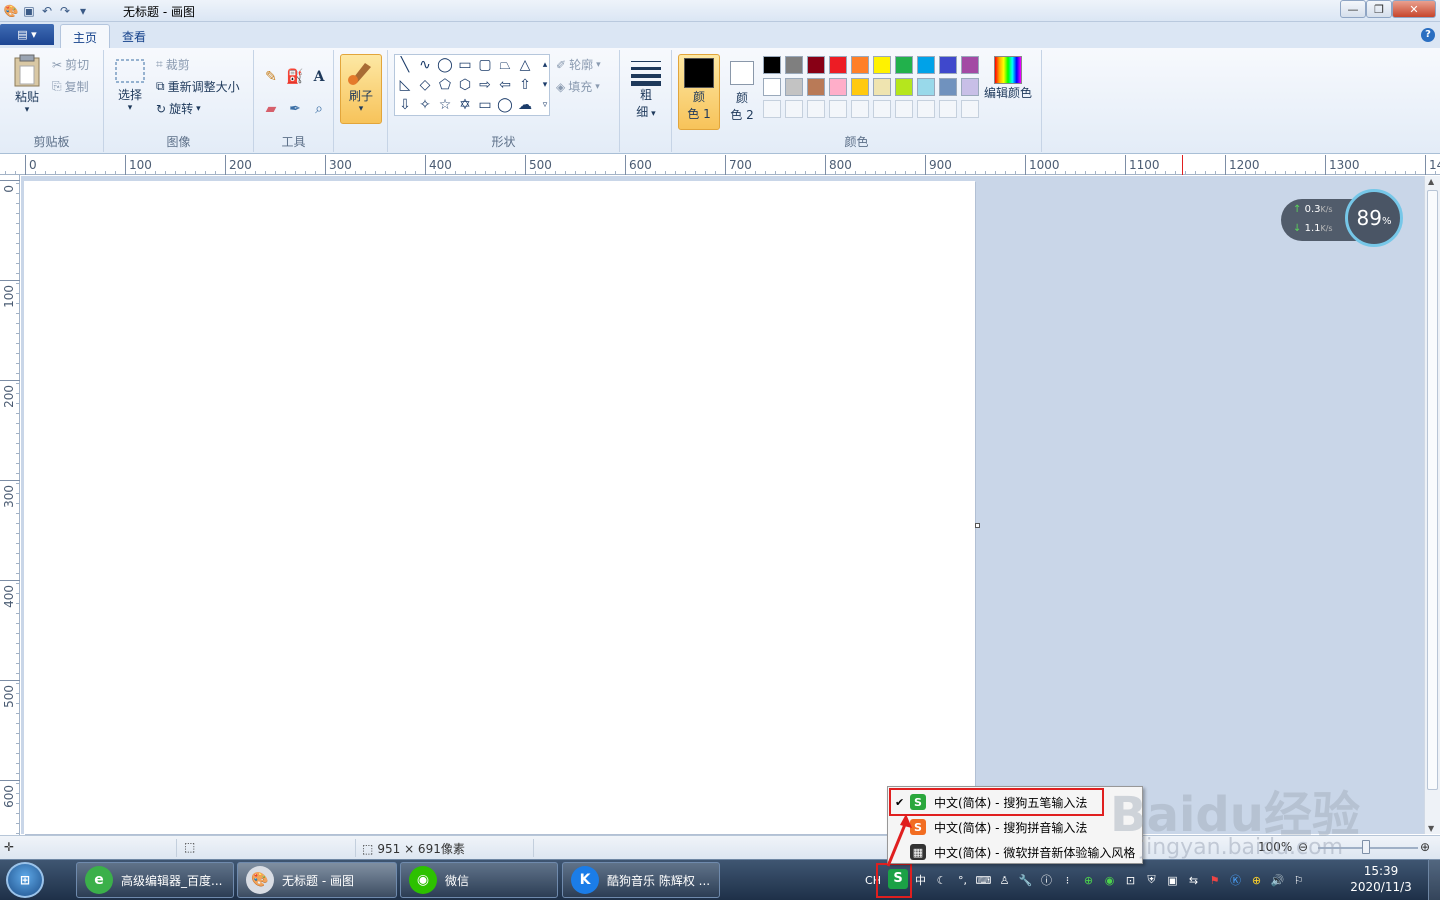  What do you see at coordinates (425, 85) in the screenshot?
I see `diamond-shape-icon: ◇` at bounding box center [425, 85].